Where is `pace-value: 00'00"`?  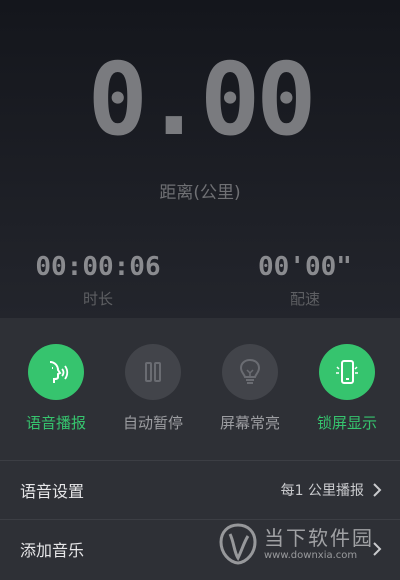 pace-value: 00'00" is located at coordinates (305, 267).